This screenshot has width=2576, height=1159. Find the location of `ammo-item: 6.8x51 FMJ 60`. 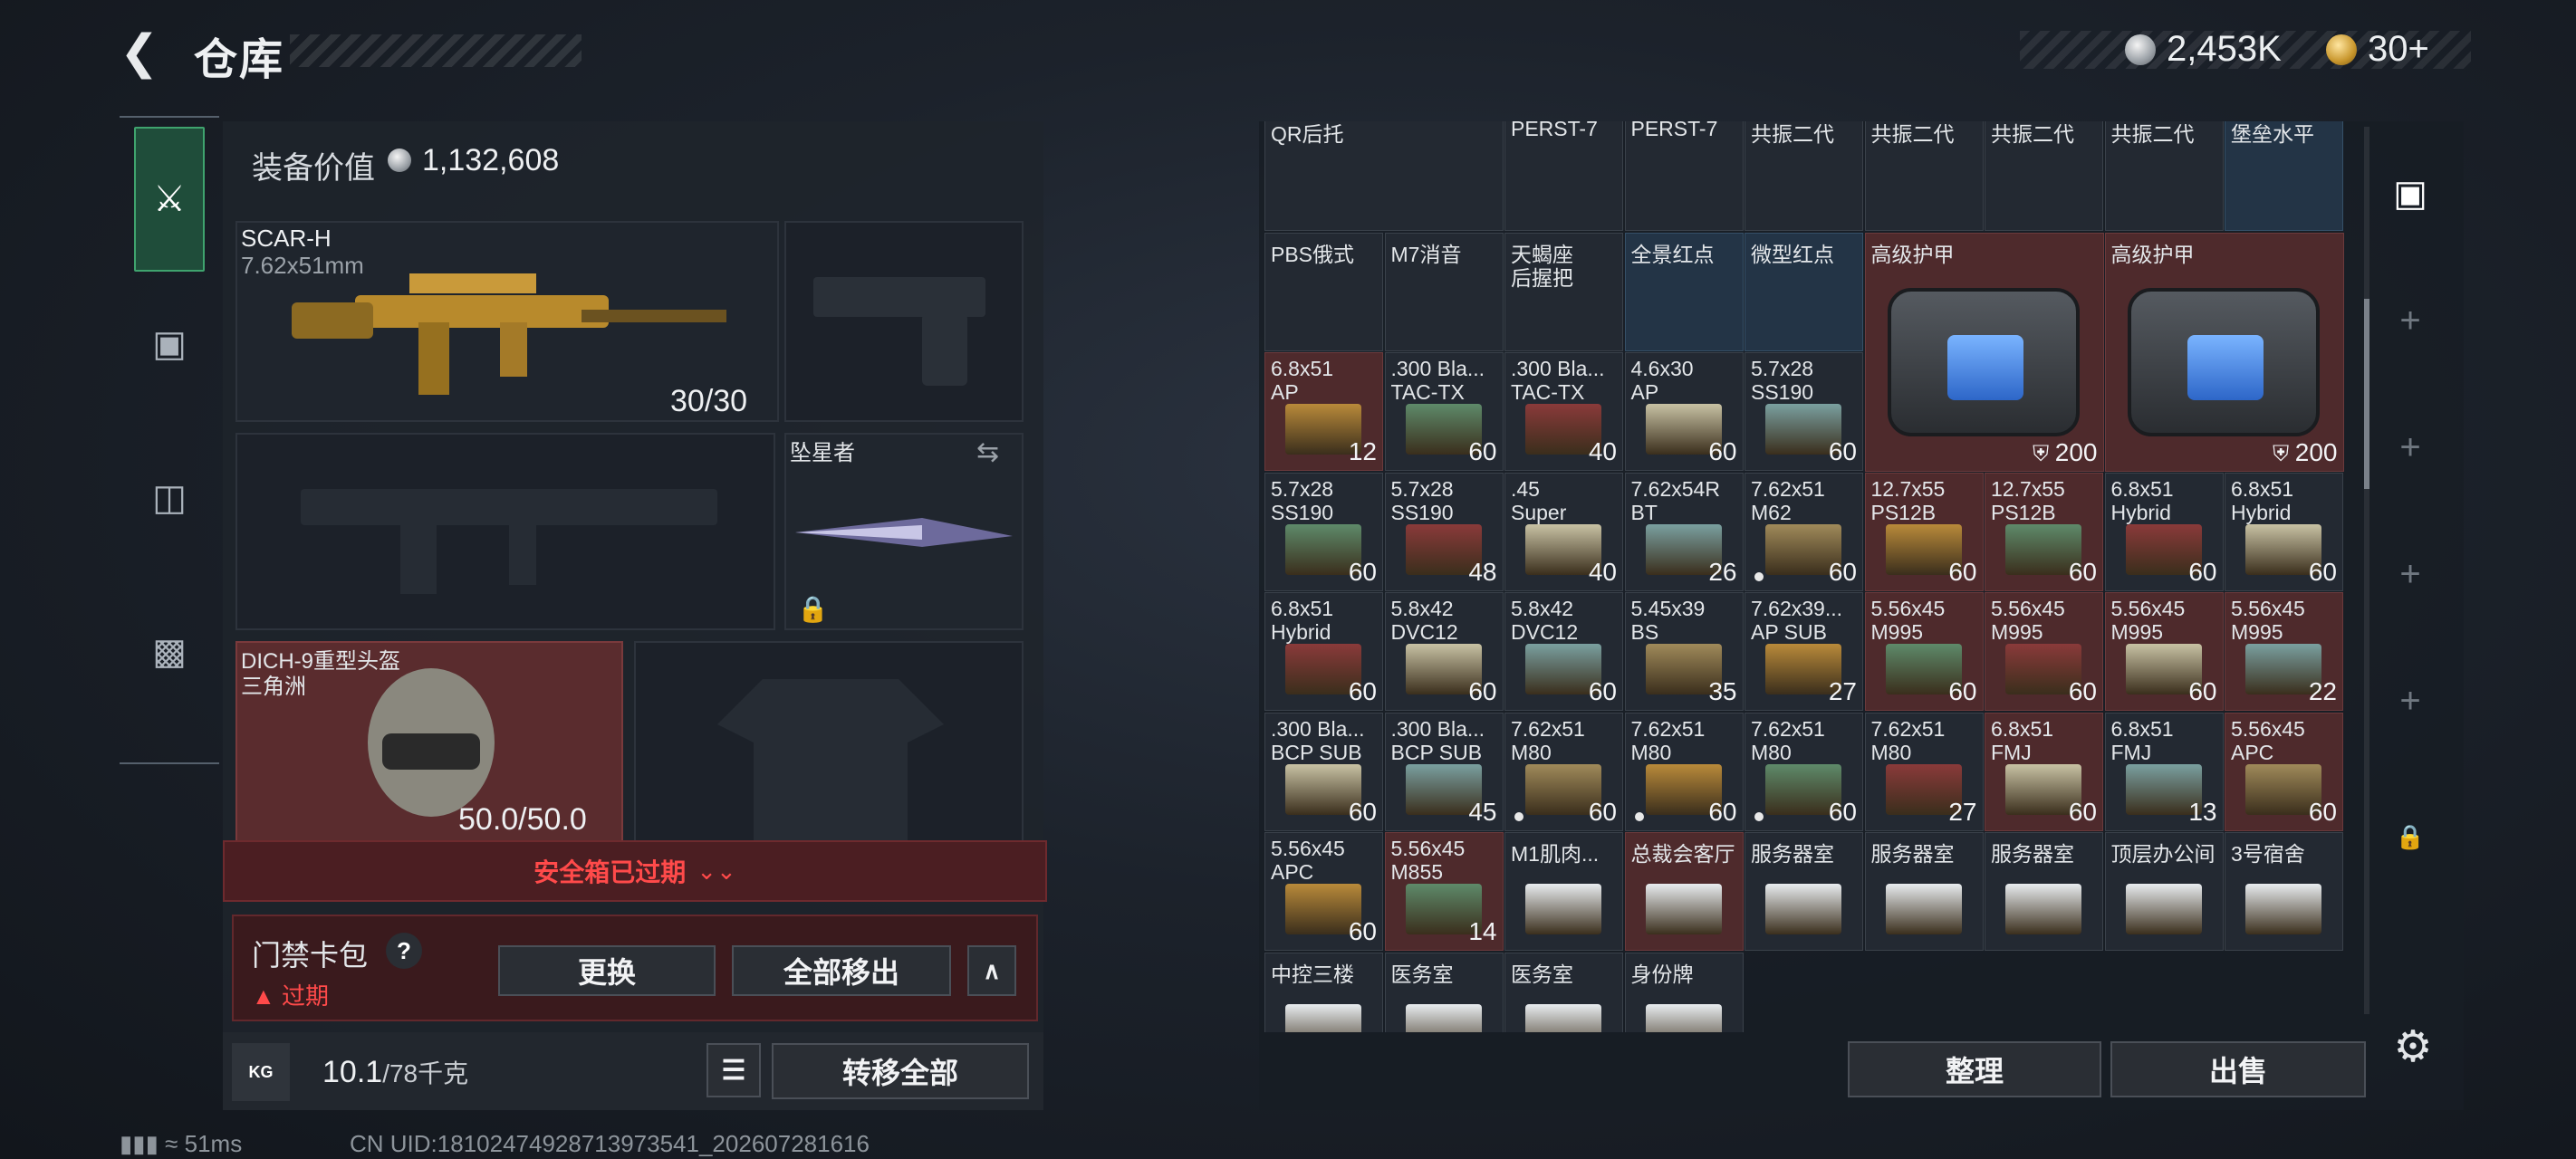

ammo-item: 6.8x51 FMJ 60 is located at coordinates (2044, 771).